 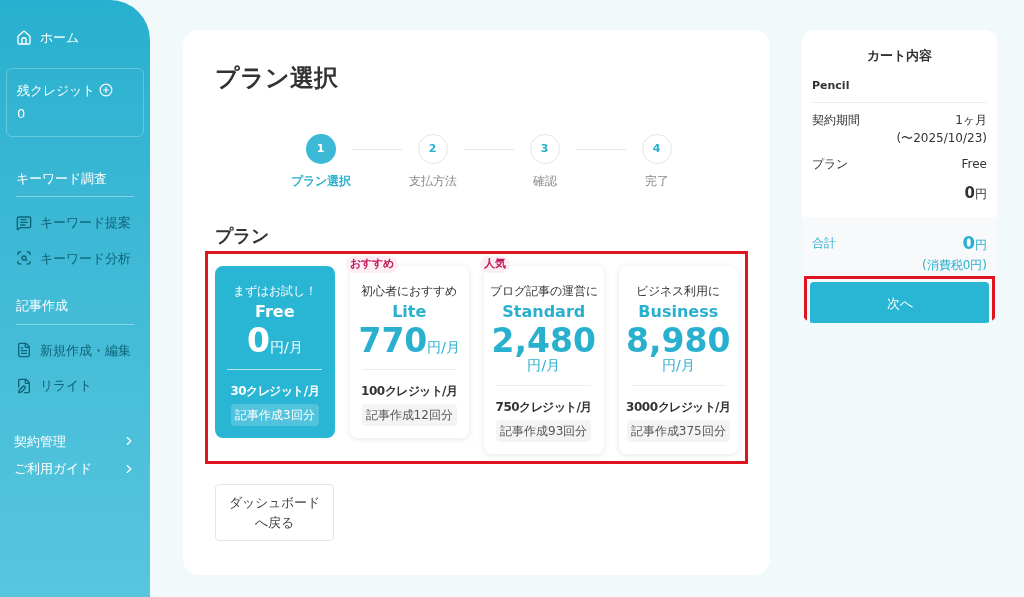 I want to click on plan-tagline: 初心者におすすめ, so click(x=409, y=291).